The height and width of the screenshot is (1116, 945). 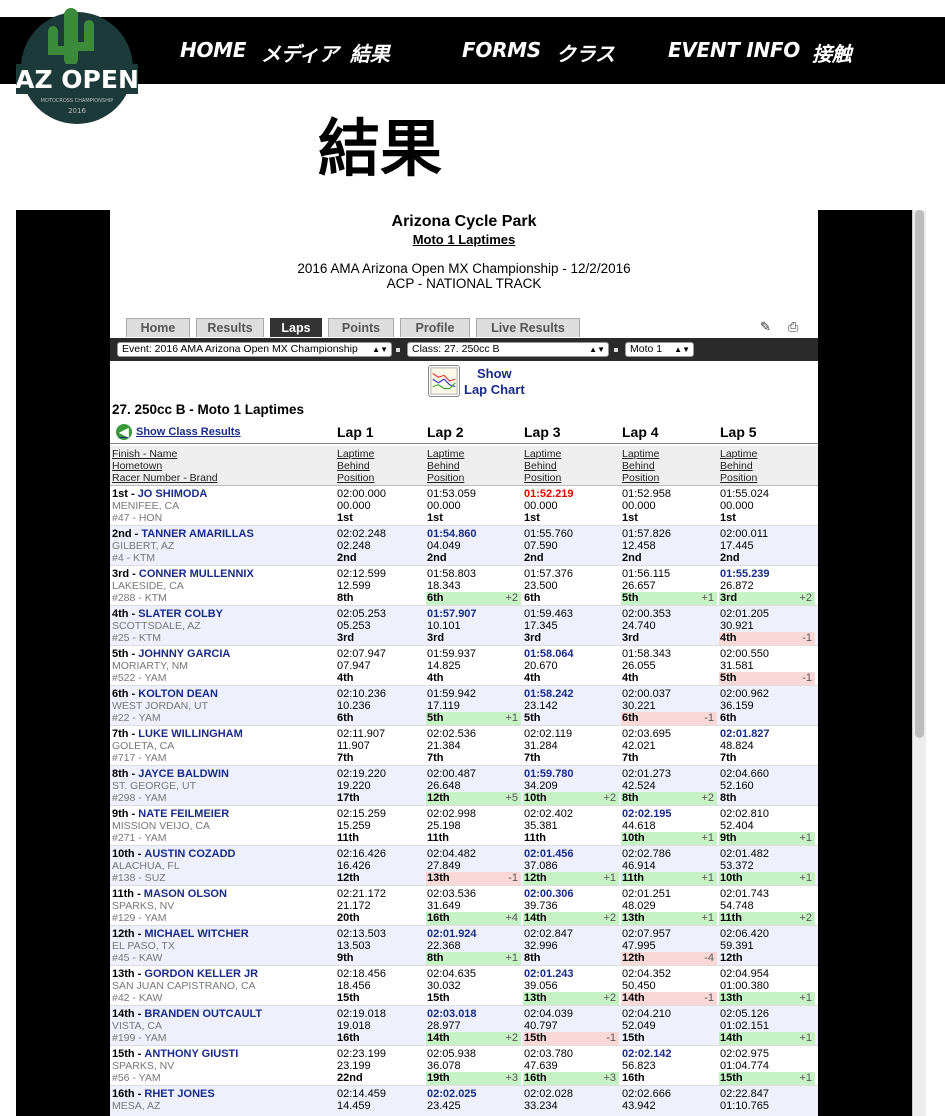 What do you see at coordinates (189, 854) in the screenshot?
I see `rider-name-link: AUSTIN COZADD` at bounding box center [189, 854].